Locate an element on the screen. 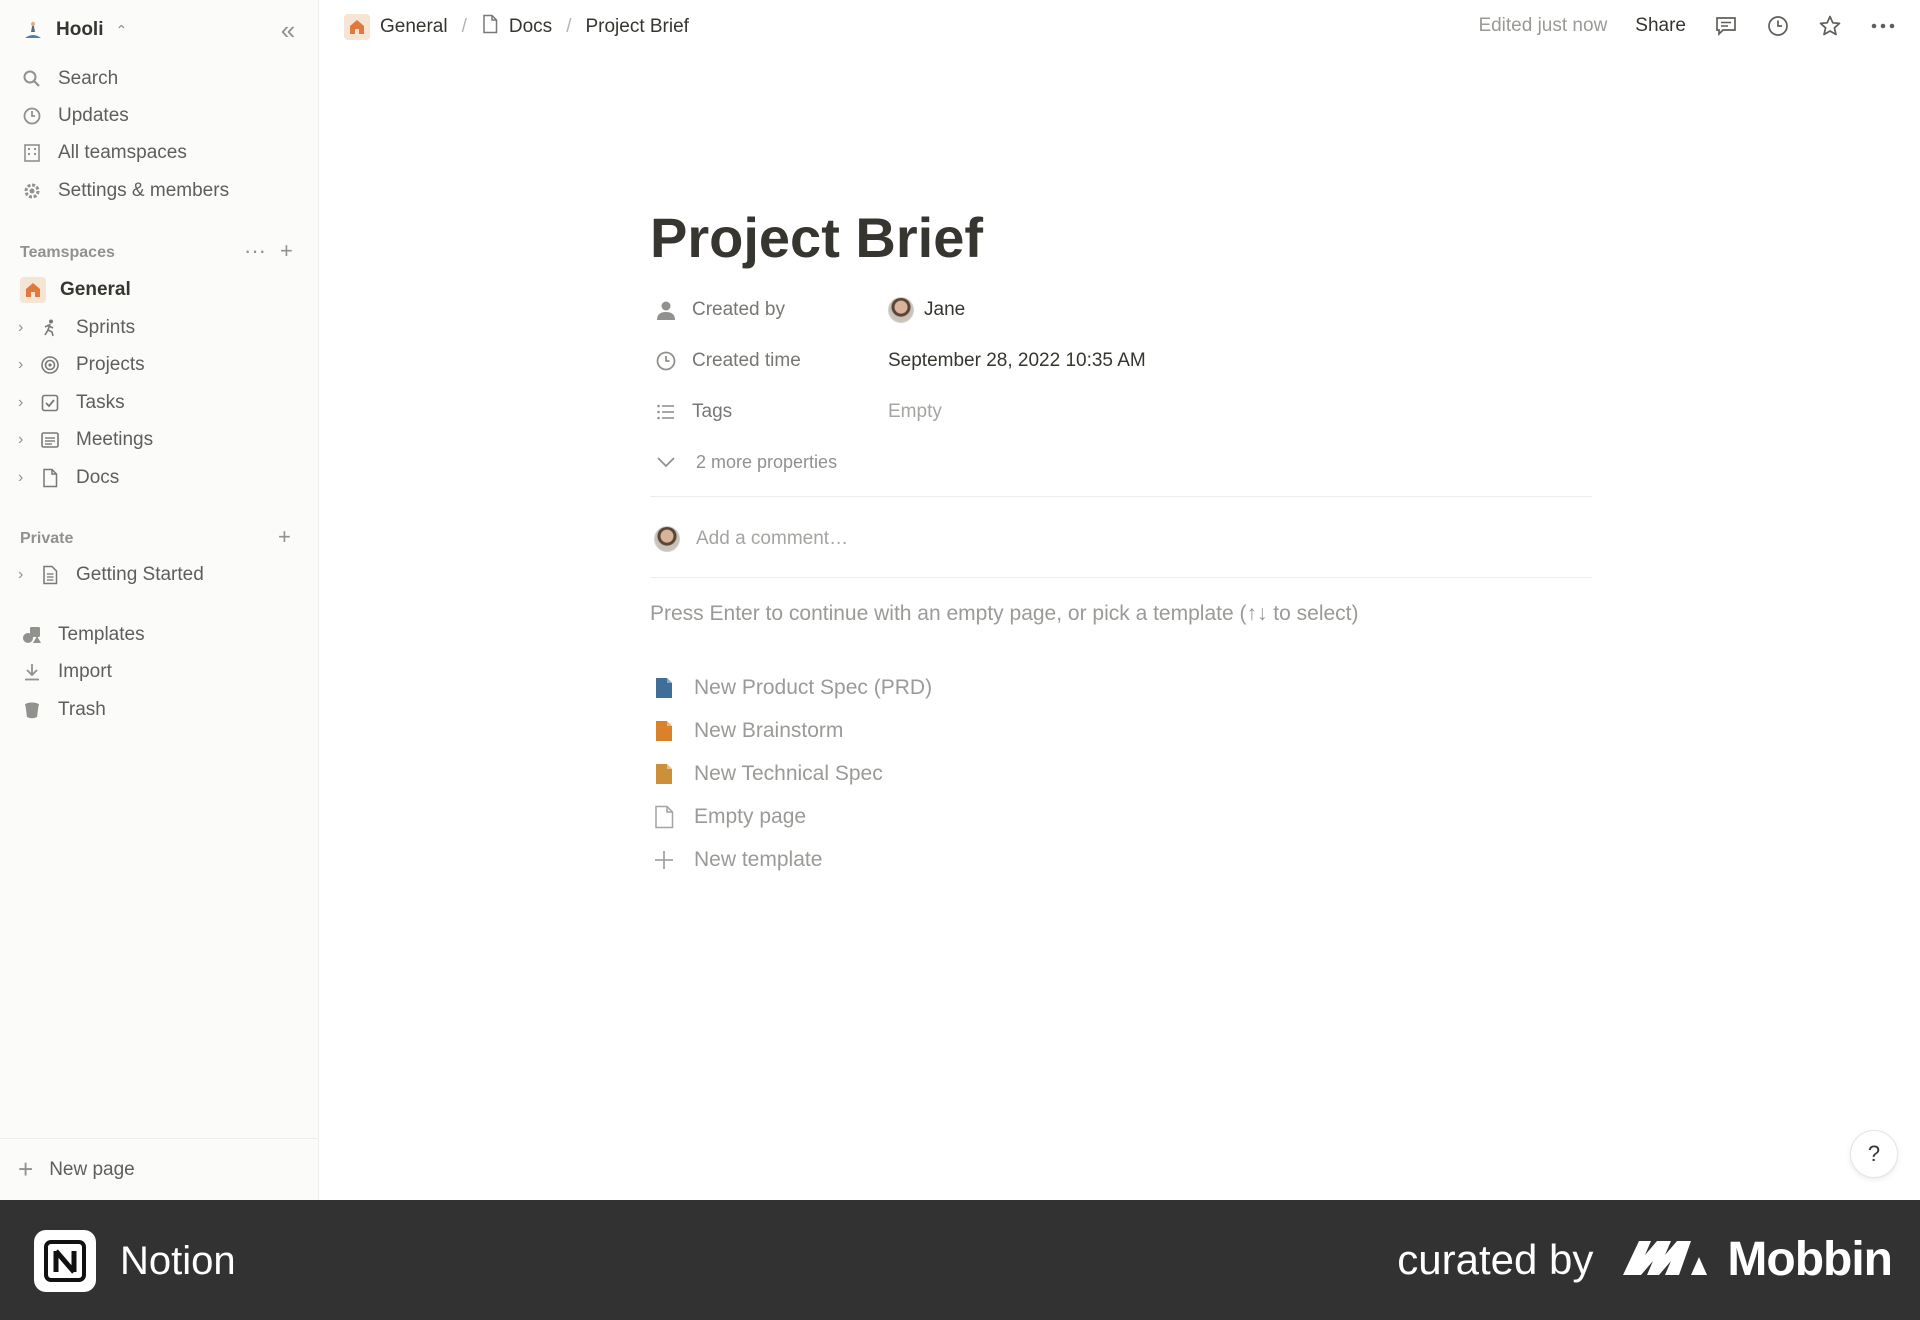  private-section-label: Private is located at coordinates (47, 538).